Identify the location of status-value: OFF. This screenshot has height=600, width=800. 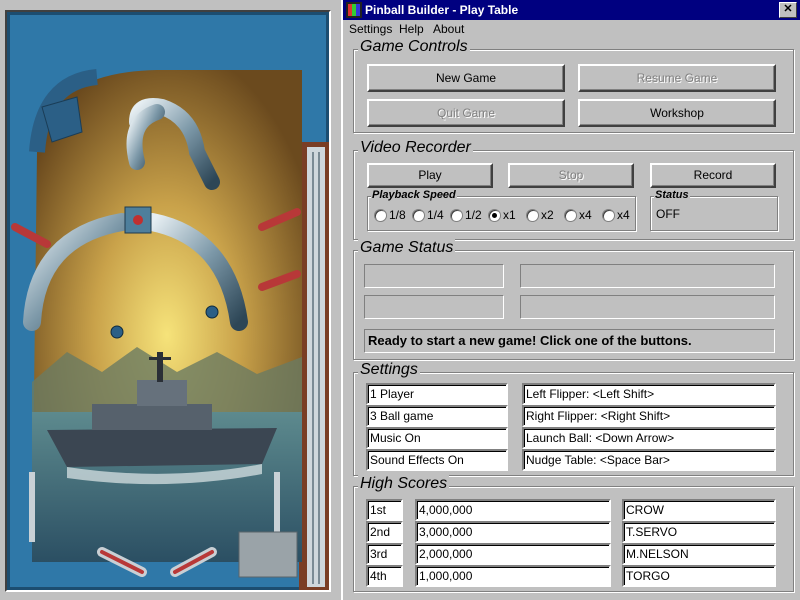
(668, 214).